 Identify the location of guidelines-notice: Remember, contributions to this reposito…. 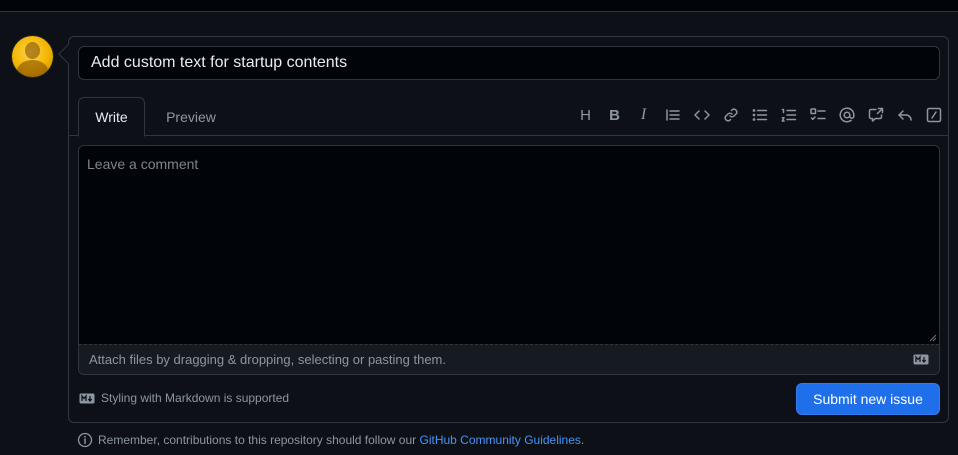
(330, 440).